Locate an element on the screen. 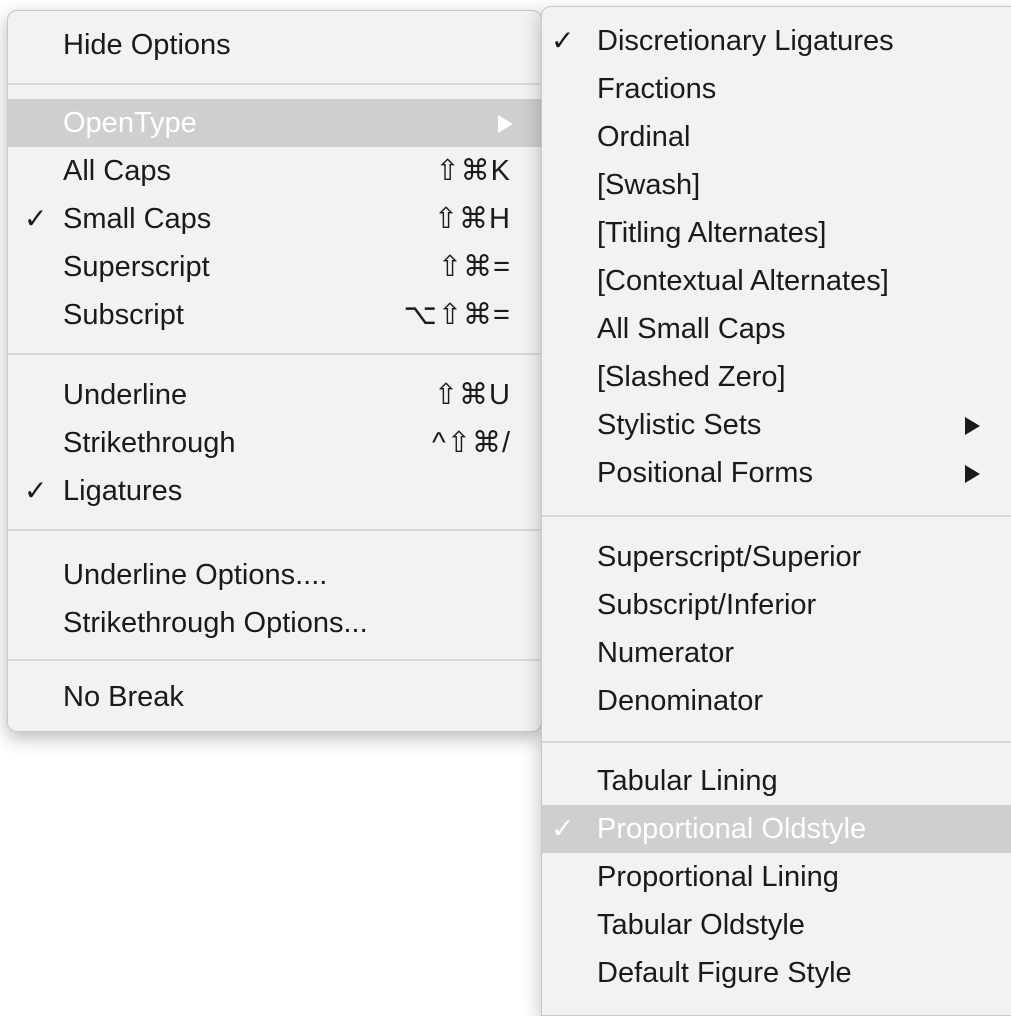 The width and height of the screenshot is (1011, 1016). menu-item-shortcut: ^⇧⌘/ is located at coordinates (471, 443).